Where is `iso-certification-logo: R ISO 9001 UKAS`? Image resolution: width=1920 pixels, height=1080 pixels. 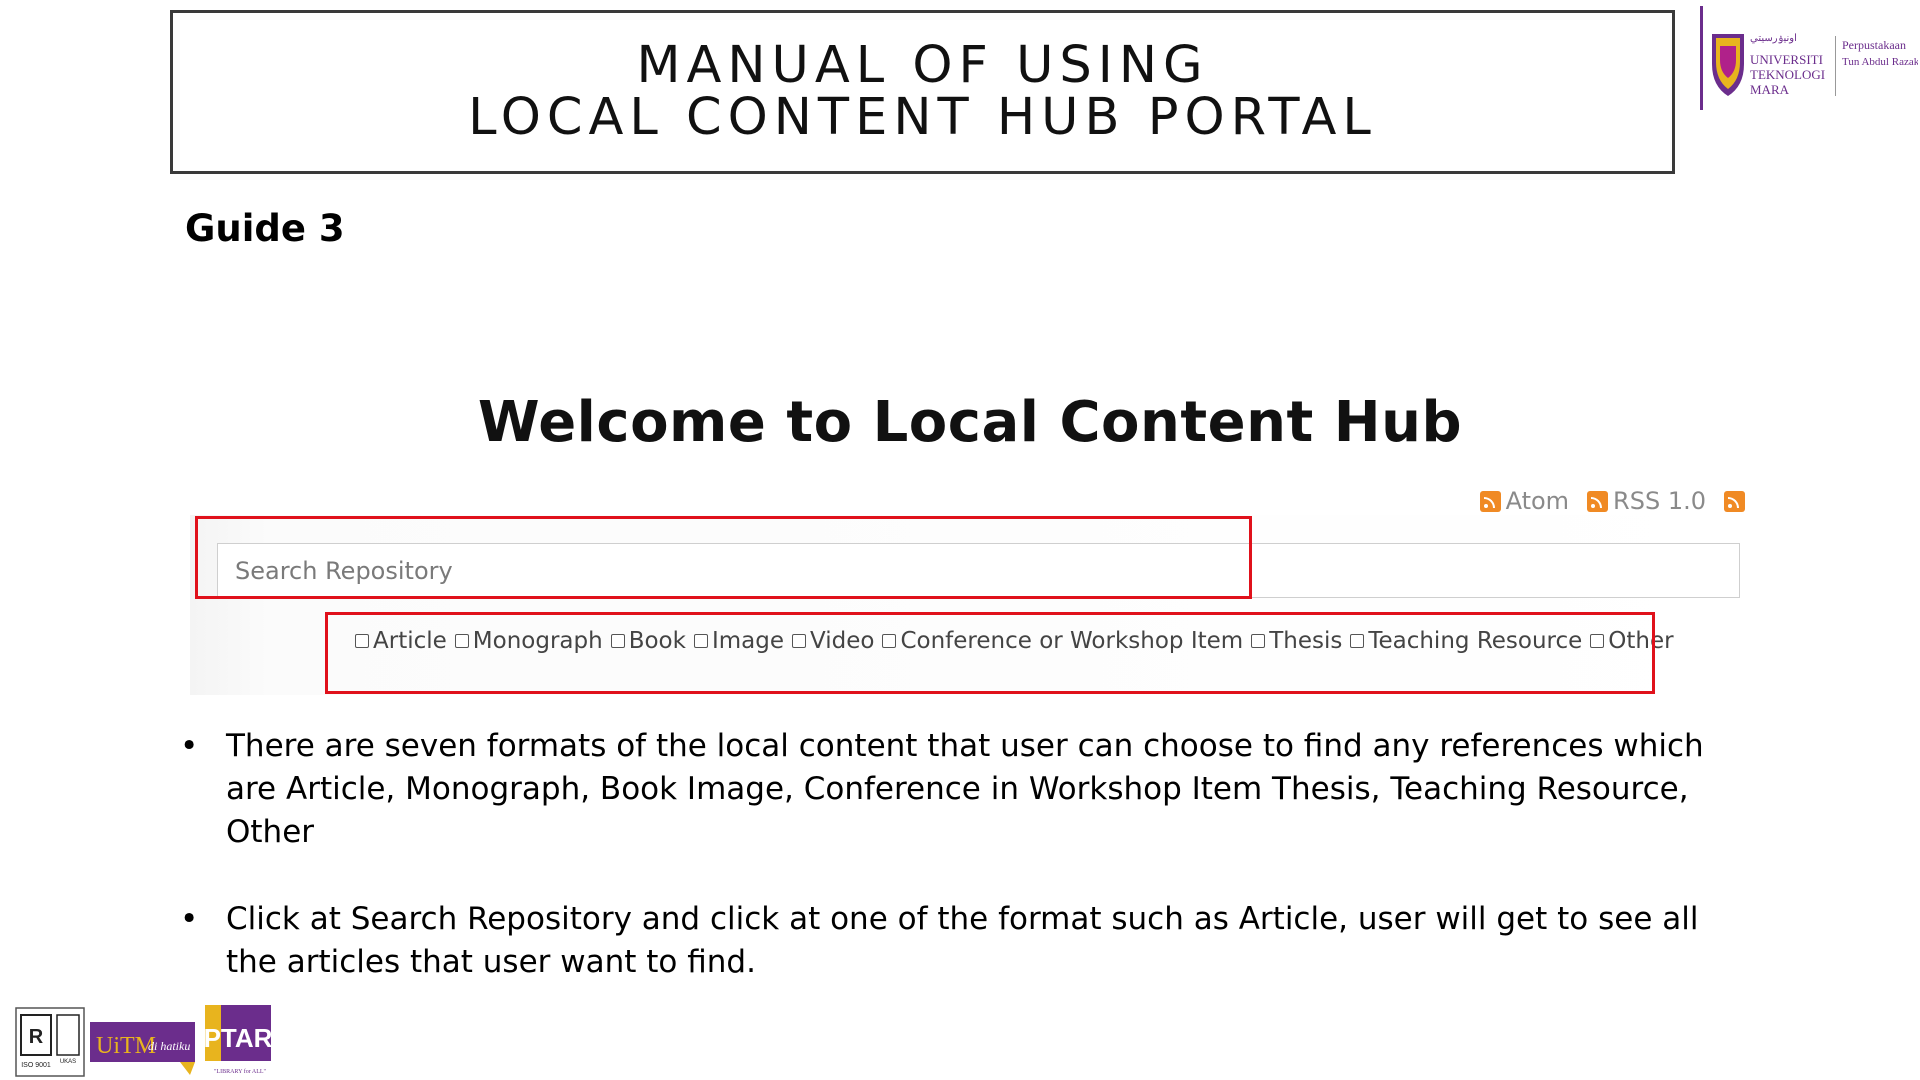 iso-certification-logo: R ISO 9001 UKAS is located at coordinates (50, 1042).